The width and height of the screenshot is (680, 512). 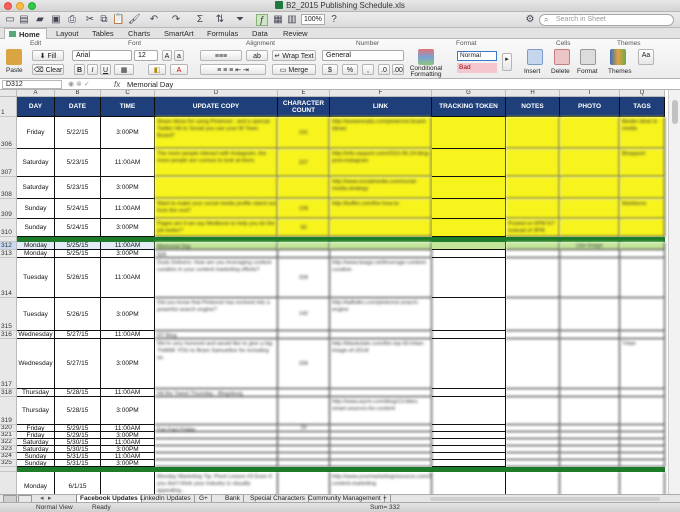 What do you see at coordinates (381, 428) in the screenshot?
I see `cell-link` at bounding box center [381, 428].